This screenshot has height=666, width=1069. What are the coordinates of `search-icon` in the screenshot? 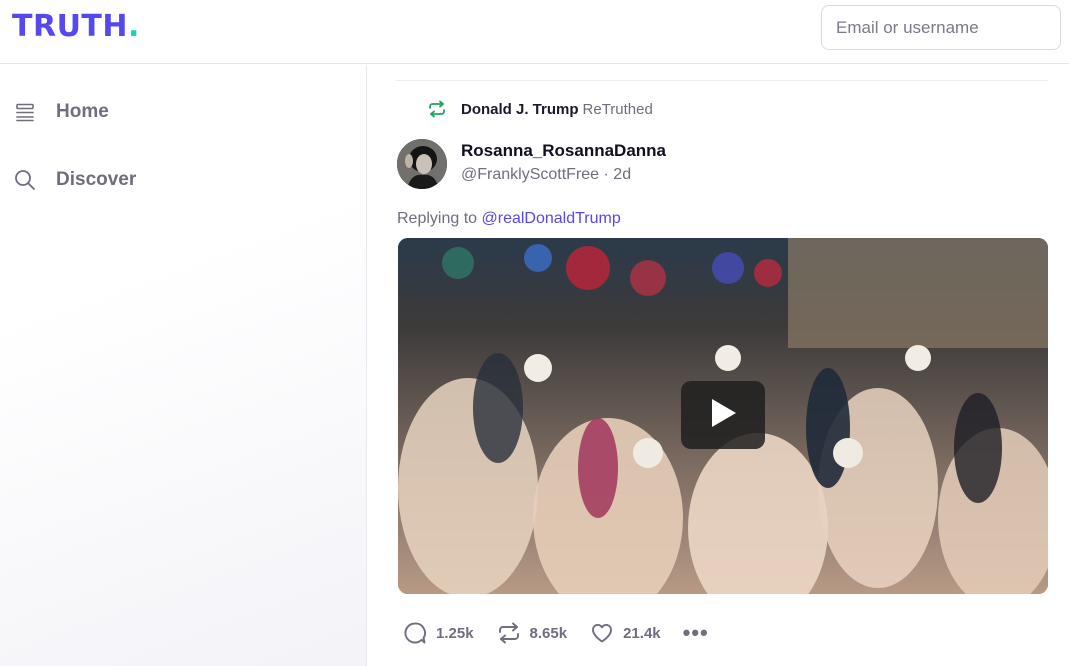 It's located at (25, 180).